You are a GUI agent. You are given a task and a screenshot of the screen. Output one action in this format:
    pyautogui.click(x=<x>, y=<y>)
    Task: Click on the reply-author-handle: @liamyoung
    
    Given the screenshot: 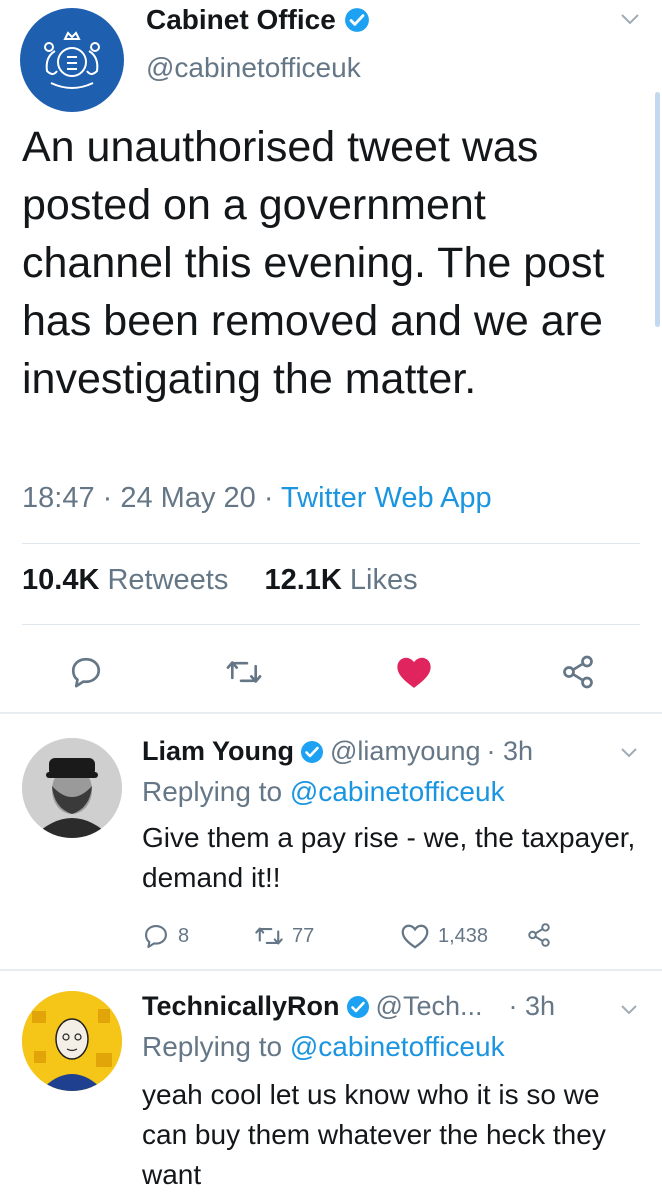 What is the action you would take?
    pyautogui.click(x=405, y=751)
    